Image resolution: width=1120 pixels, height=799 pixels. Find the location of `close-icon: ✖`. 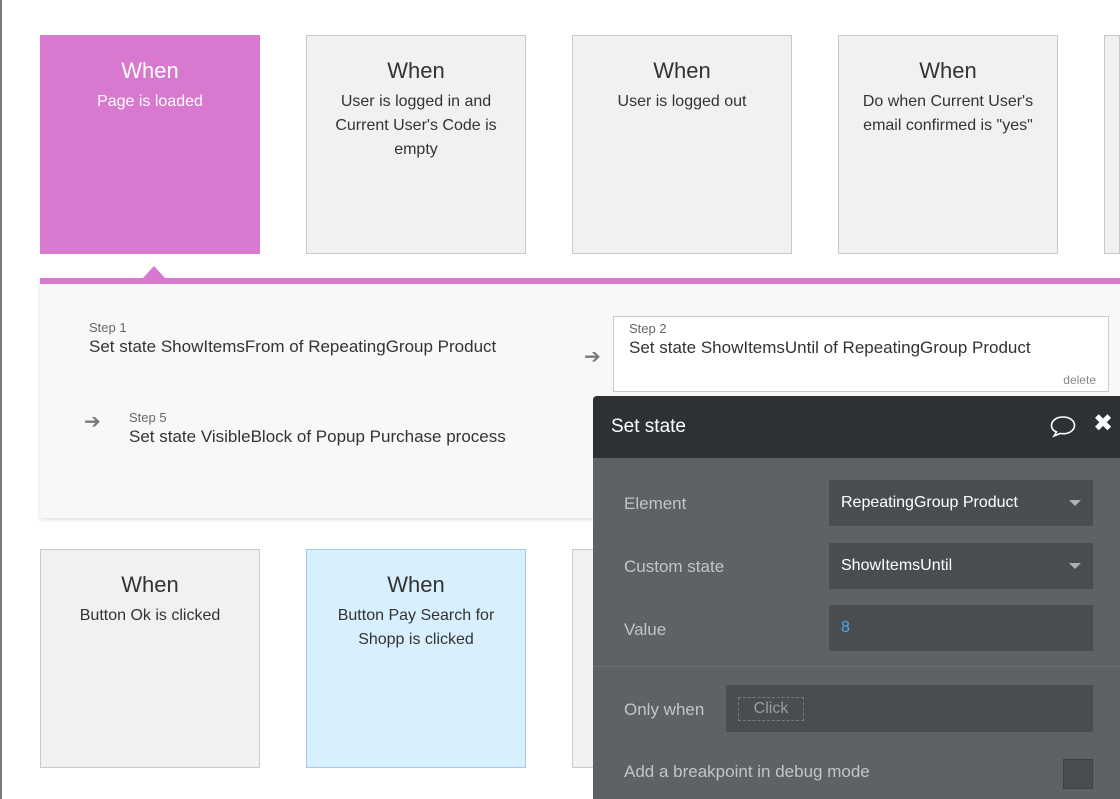

close-icon: ✖ is located at coordinates (1103, 424).